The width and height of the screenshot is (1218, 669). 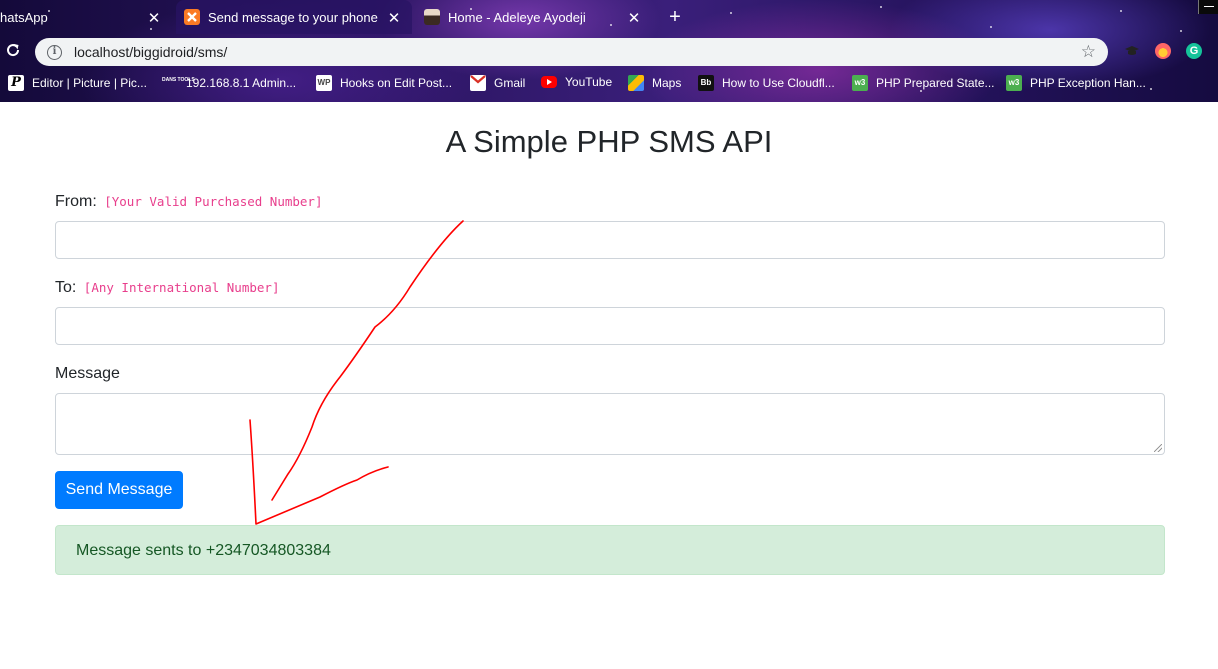 I want to click on message-label: Message, so click(x=87, y=373).